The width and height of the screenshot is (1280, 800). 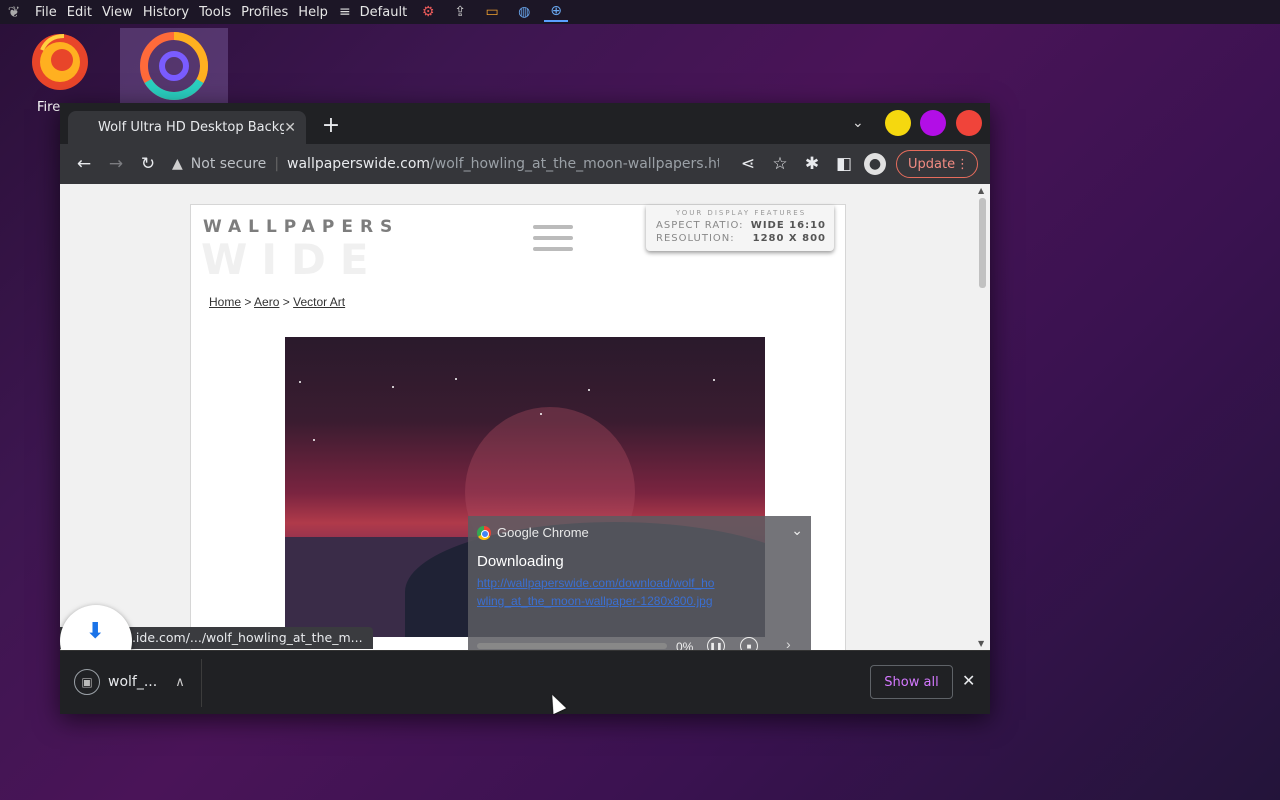 I want to click on menu-help: Help, so click(x=313, y=12).